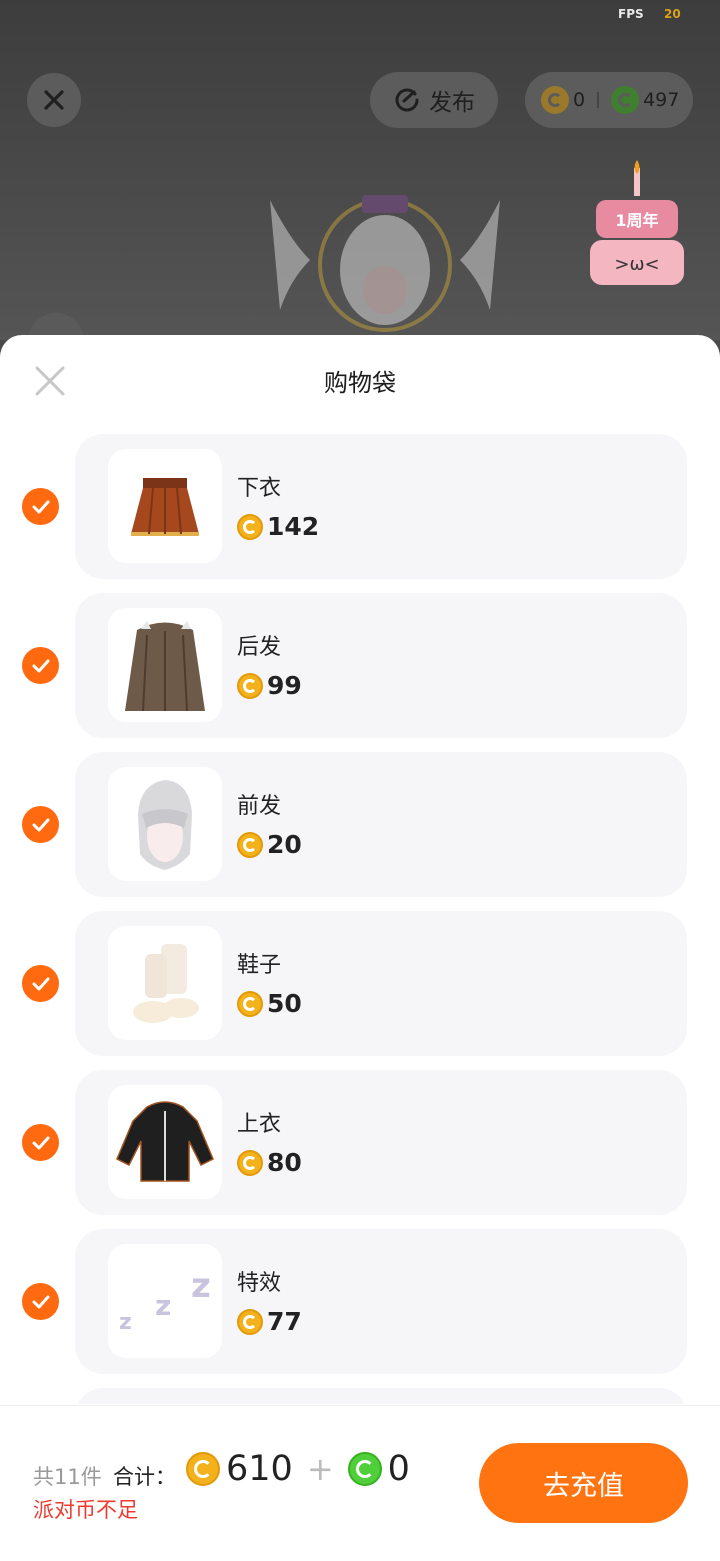  I want to click on skirt-icon, so click(165, 507).